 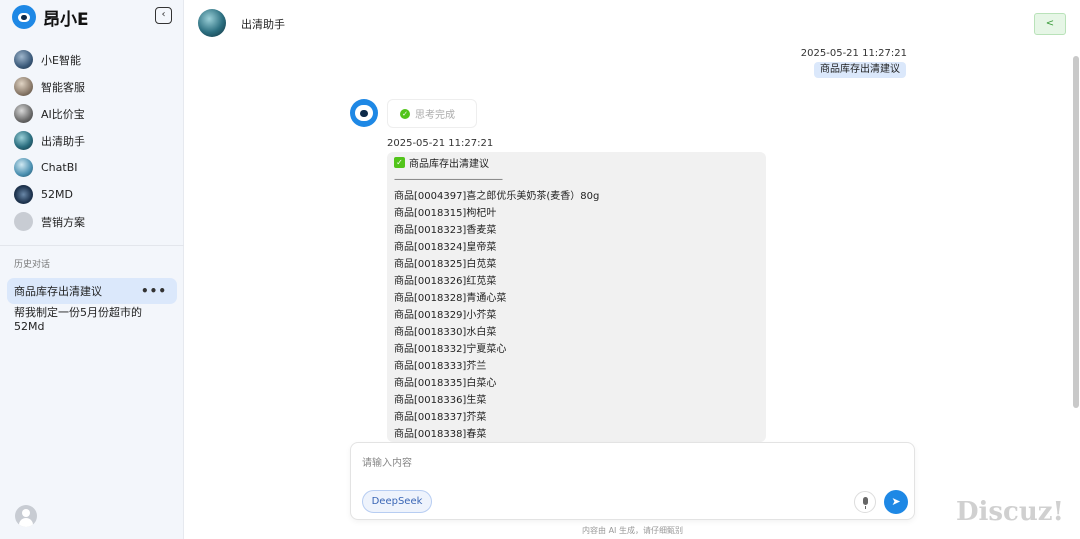 I want to click on list-item: 商品[0018330]水白菜, so click(x=445, y=332).